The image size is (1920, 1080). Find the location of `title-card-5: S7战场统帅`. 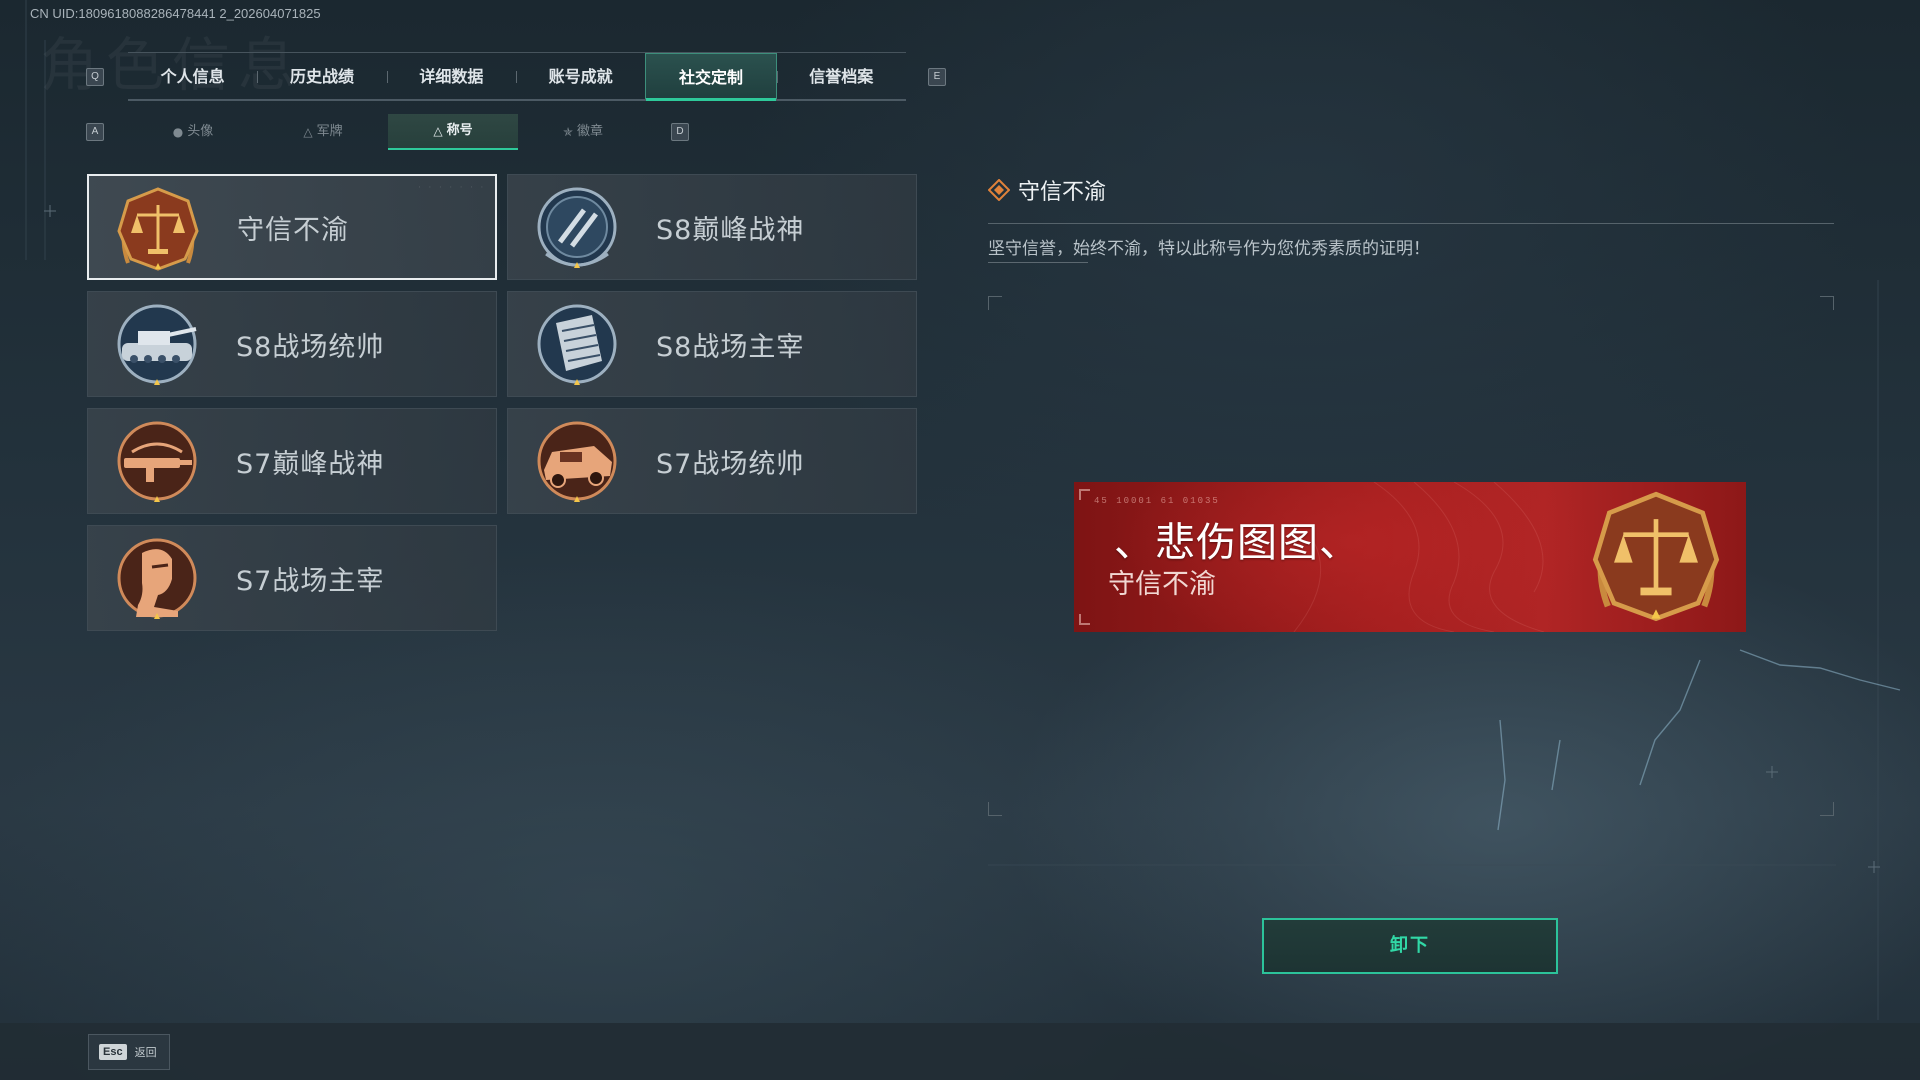

title-card-5: S7战场统帅 is located at coordinates (712, 461).